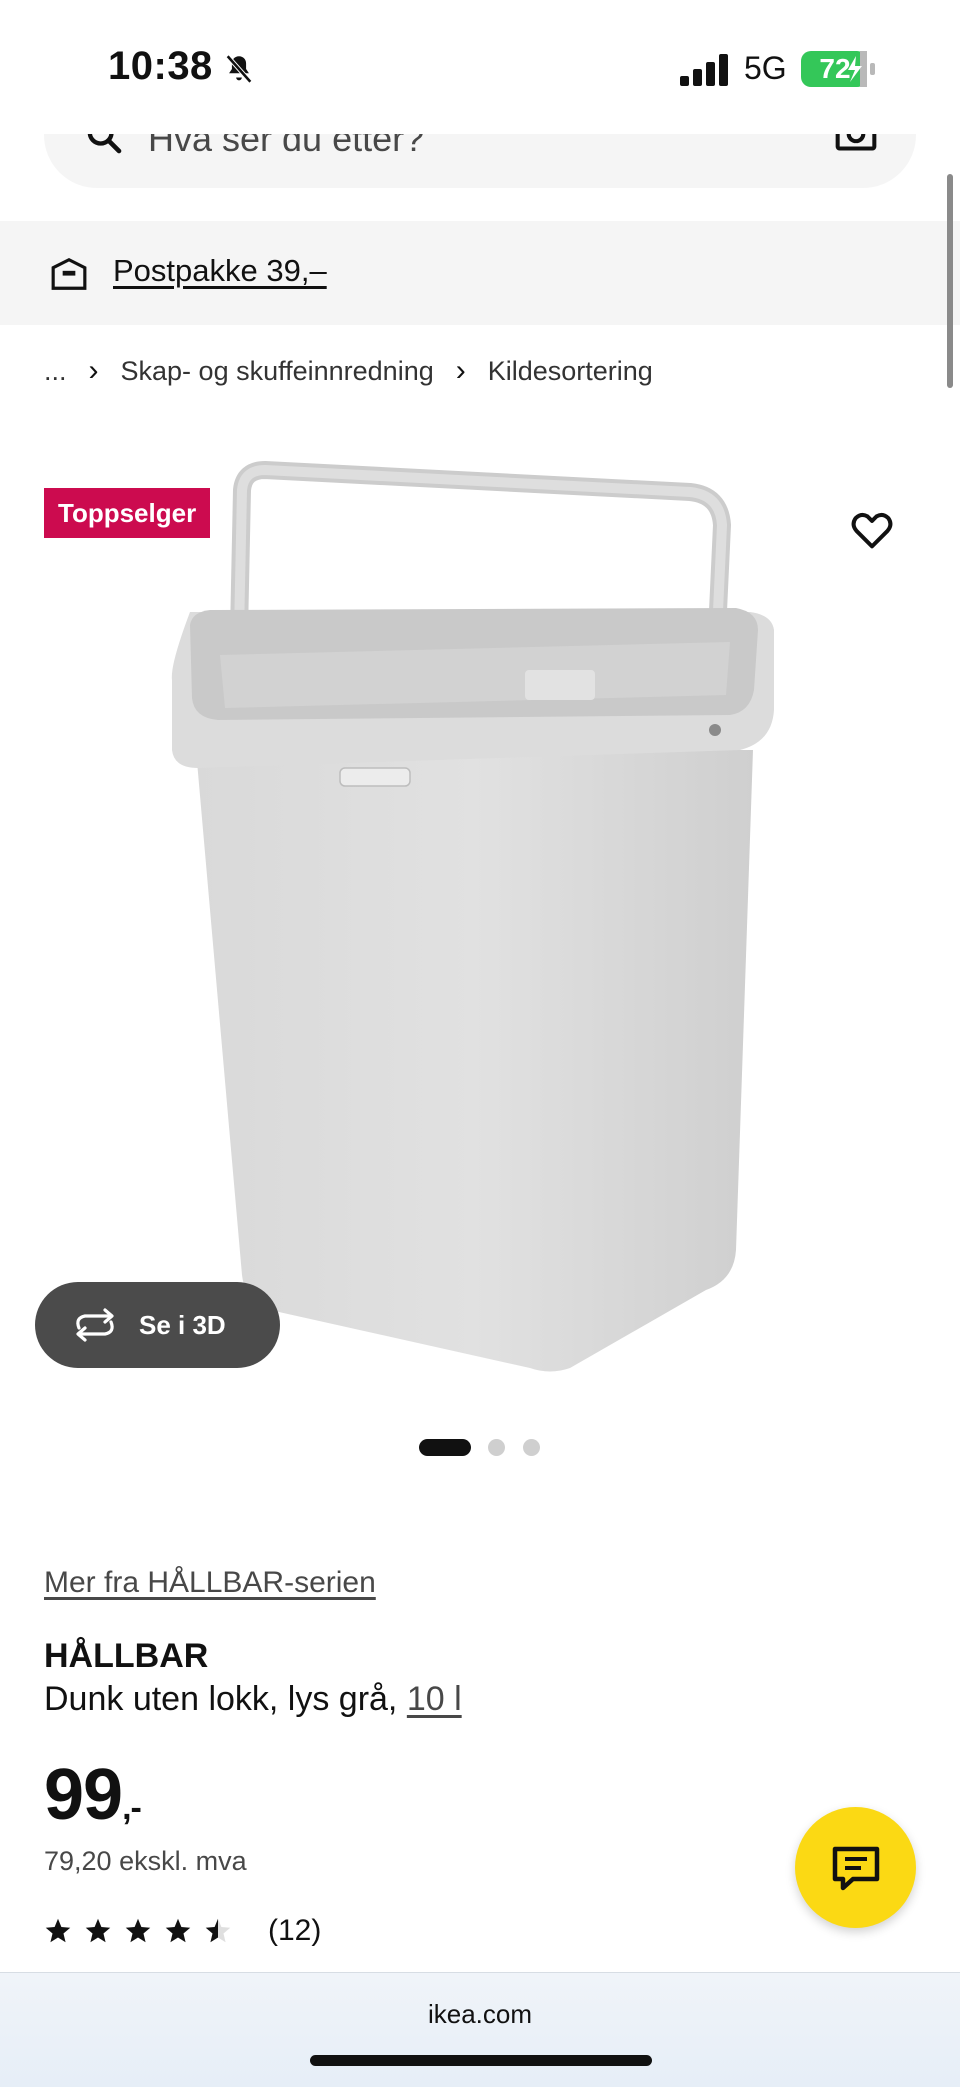 This screenshot has height=2087, width=960. I want to click on rating: (12), so click(182, 1931).